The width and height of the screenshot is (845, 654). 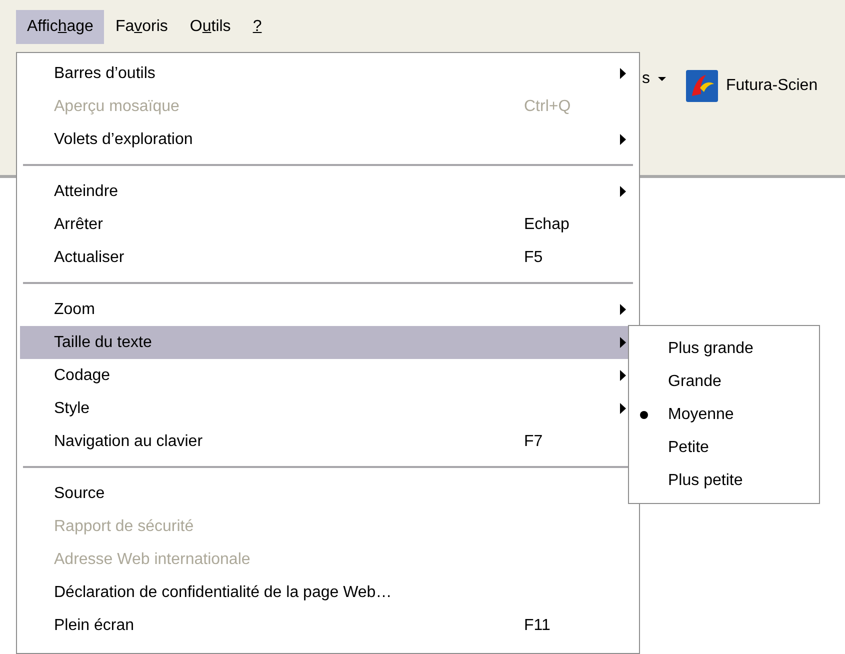 I want to click on submenu-item: Plus petite, so click(x=724, y=480).